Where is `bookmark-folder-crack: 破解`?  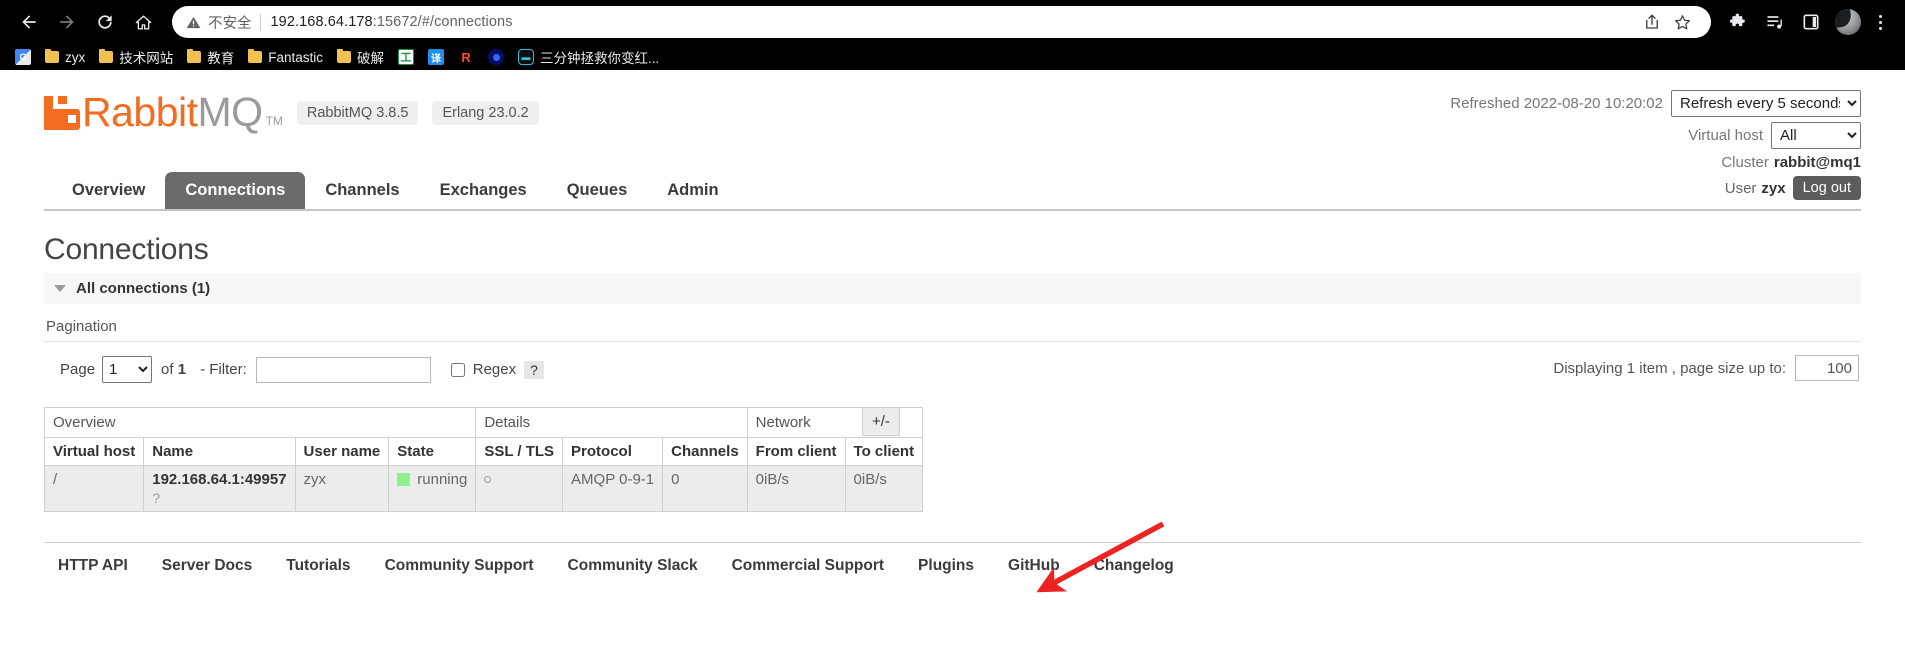 bookmark-folder-crack: 破解 is located at coordinates (360, 57).